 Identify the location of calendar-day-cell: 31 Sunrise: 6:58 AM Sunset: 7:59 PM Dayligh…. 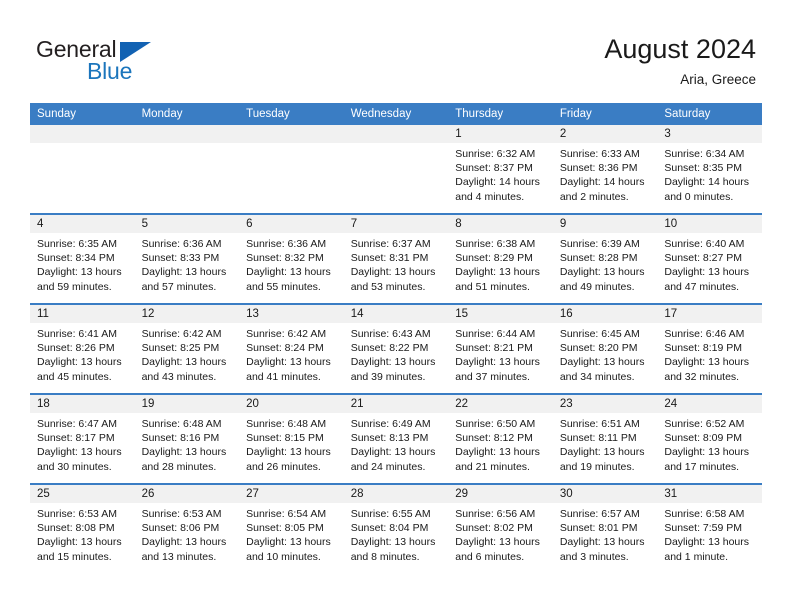
(709, 528).